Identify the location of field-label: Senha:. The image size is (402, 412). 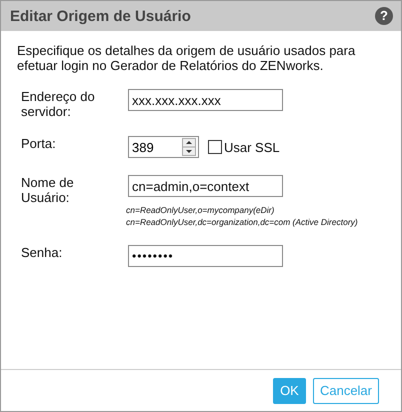
(42, 253).